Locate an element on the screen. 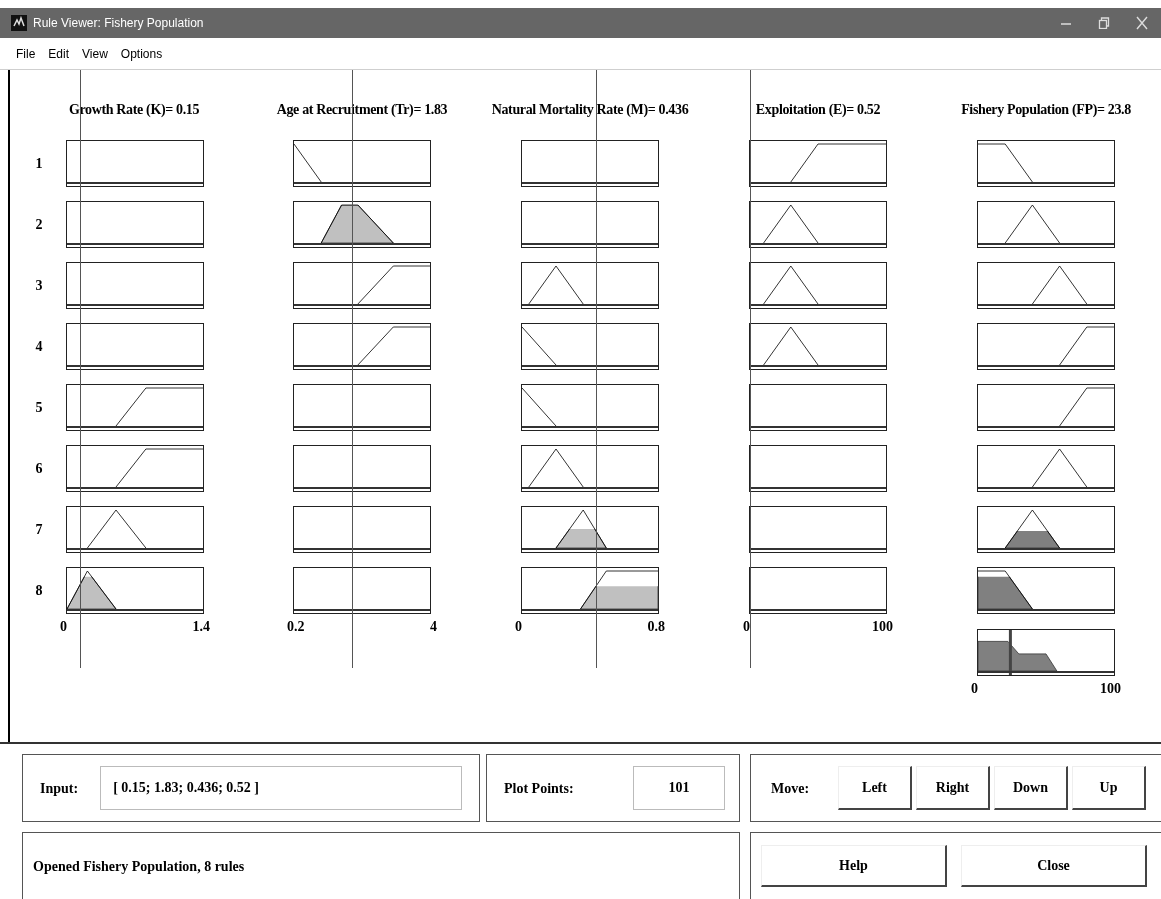 This screenshot has width=1161, height=899. rule-number: 5 is located at coordinates (39, 408).